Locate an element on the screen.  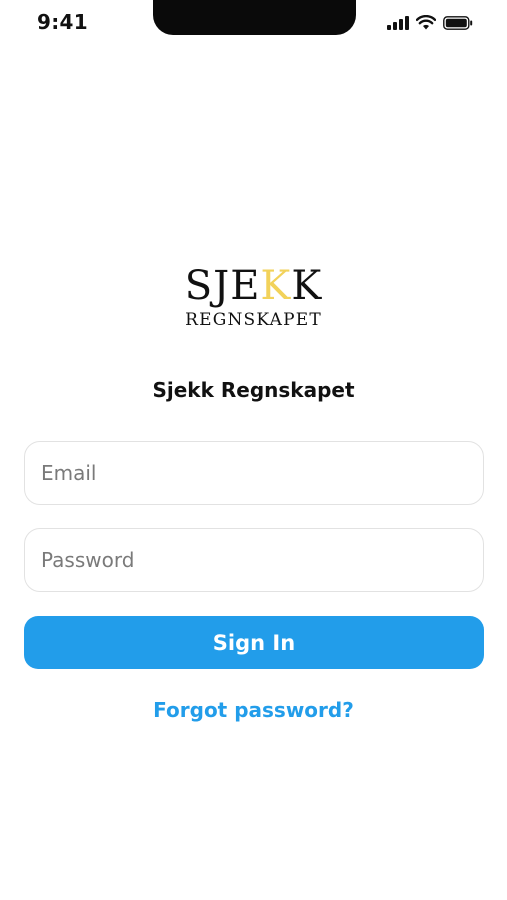
app-title: Sjekk Regnskapet is located at coordinates (253, 390).